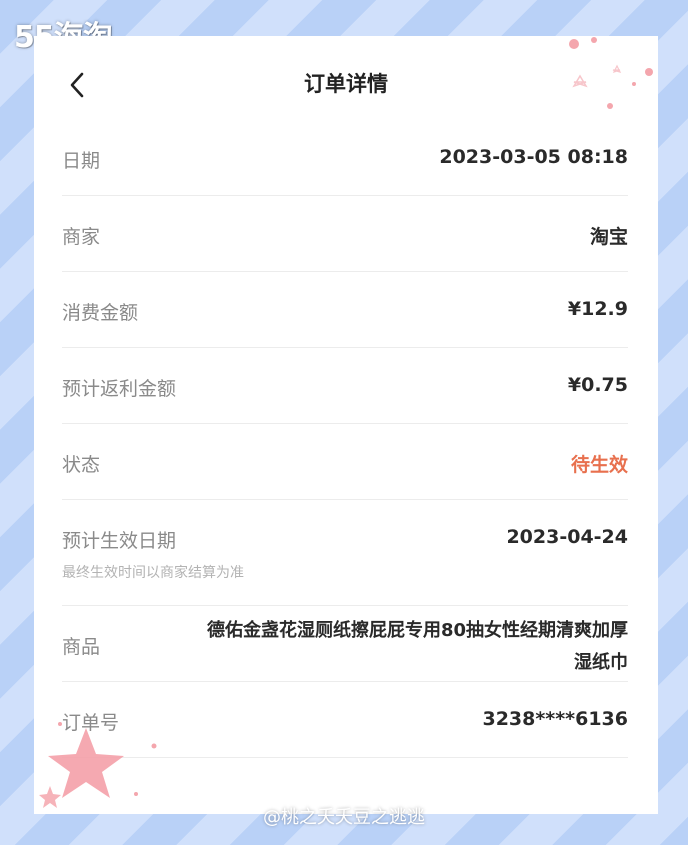 The height and width of the screenshot is (845, 688). I want to click on effective-date-note: 最终生效时间以商家结算为准, so click(153, 573).